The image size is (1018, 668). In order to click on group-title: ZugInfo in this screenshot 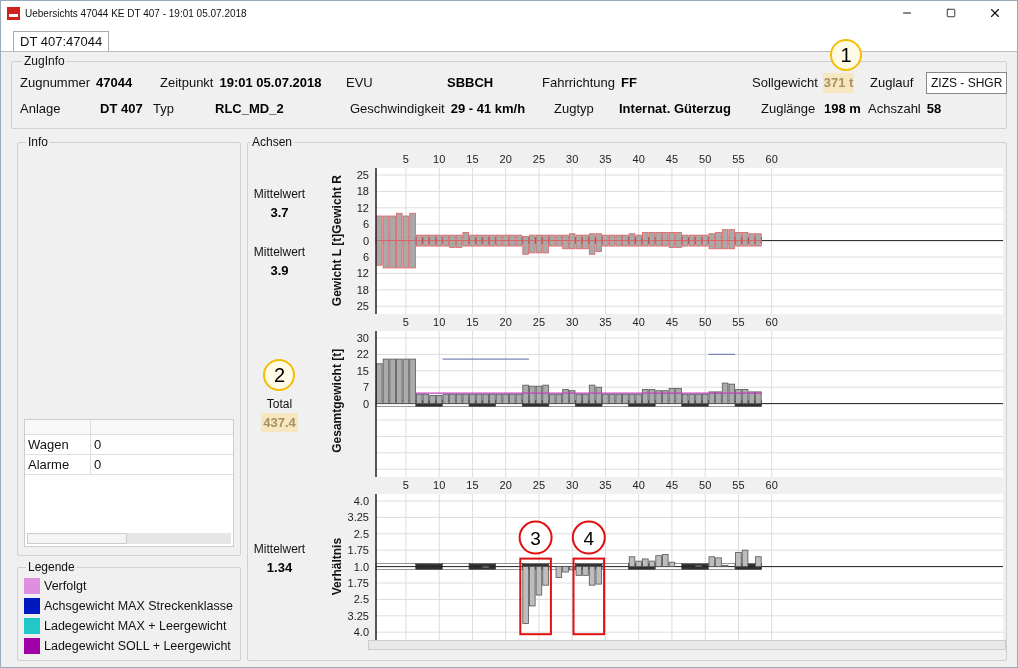, I will do `click(44, 61)`.